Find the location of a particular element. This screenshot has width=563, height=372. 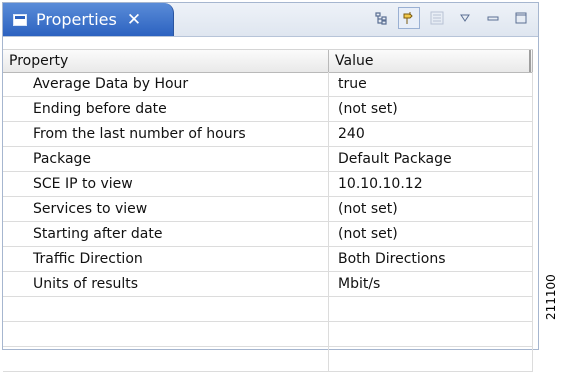

table-header: Property Value is located at coordinates (268, 61).